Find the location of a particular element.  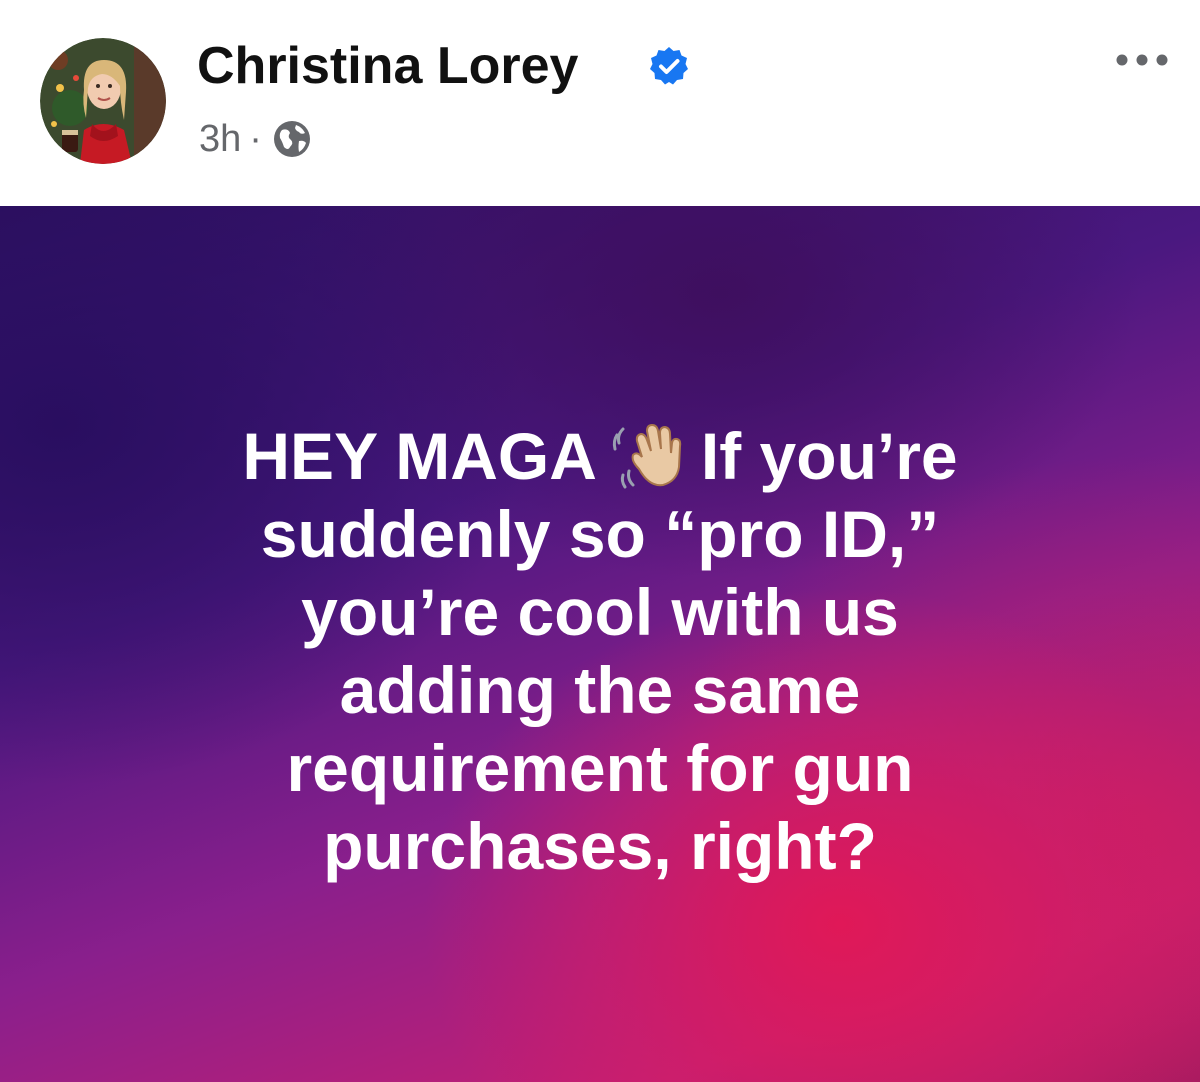

banner-line-2: suddenly so “pro ID,” is located at coordinates (600, 534).